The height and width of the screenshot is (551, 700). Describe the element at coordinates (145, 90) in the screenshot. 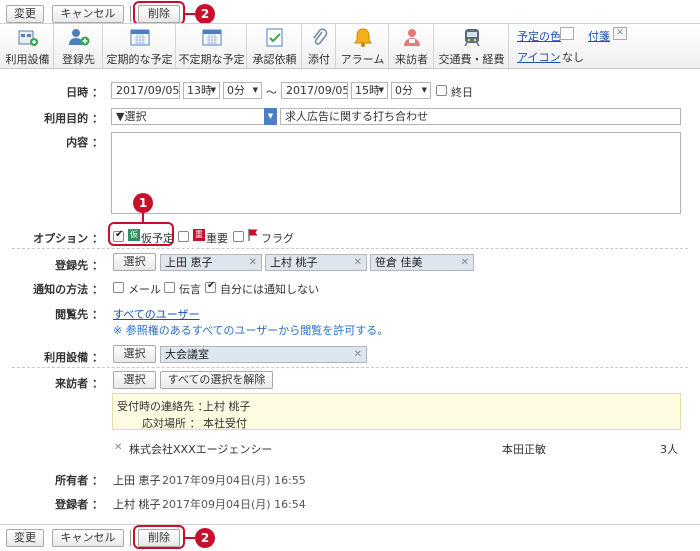

I see `start-date-input: 2017/09/05` at that location.